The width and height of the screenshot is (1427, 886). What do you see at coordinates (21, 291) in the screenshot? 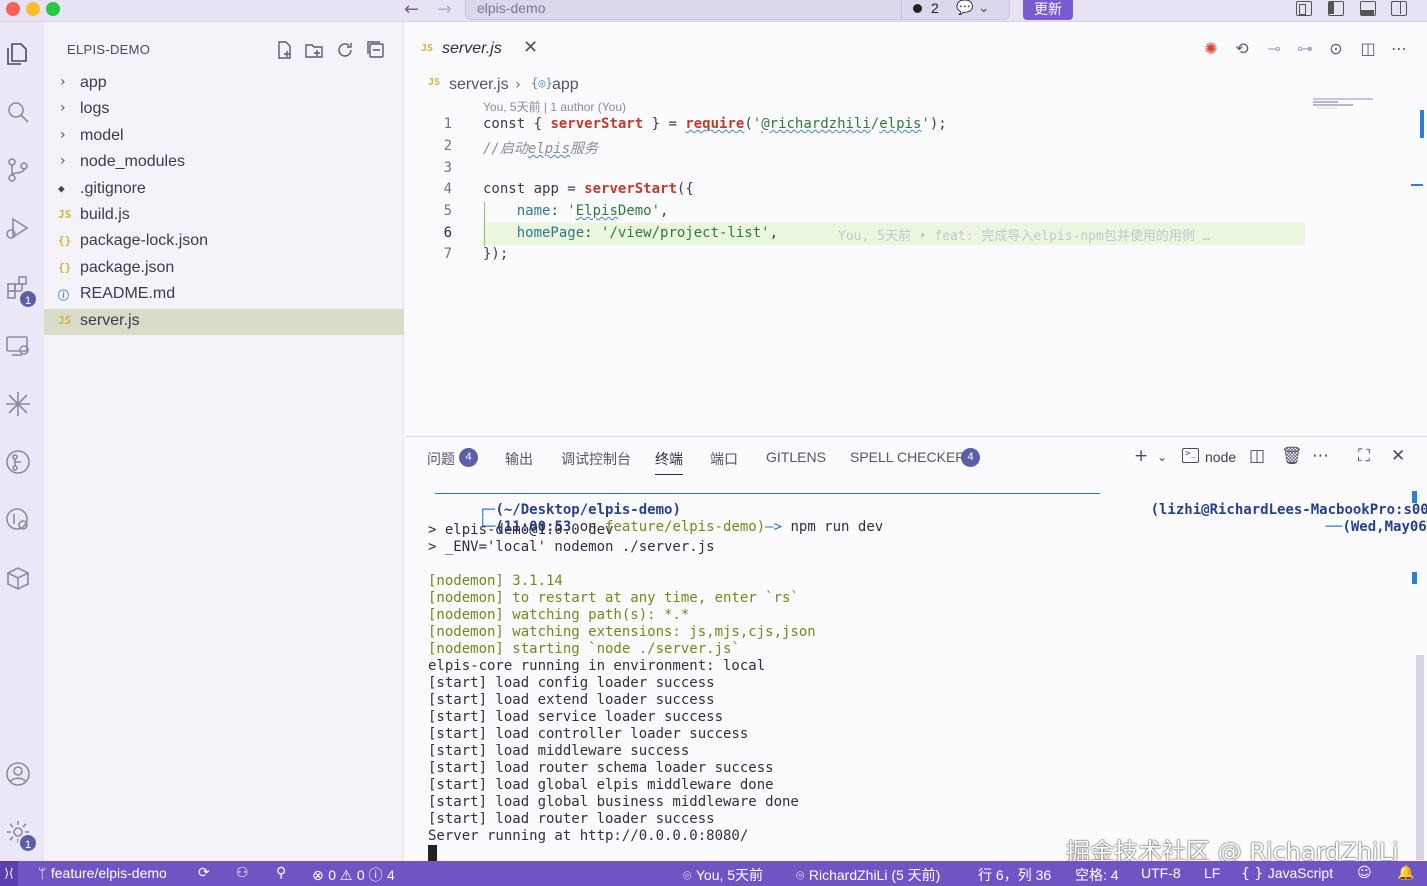
I see `extensions-icon: 1` at bounding box center [21, 291].